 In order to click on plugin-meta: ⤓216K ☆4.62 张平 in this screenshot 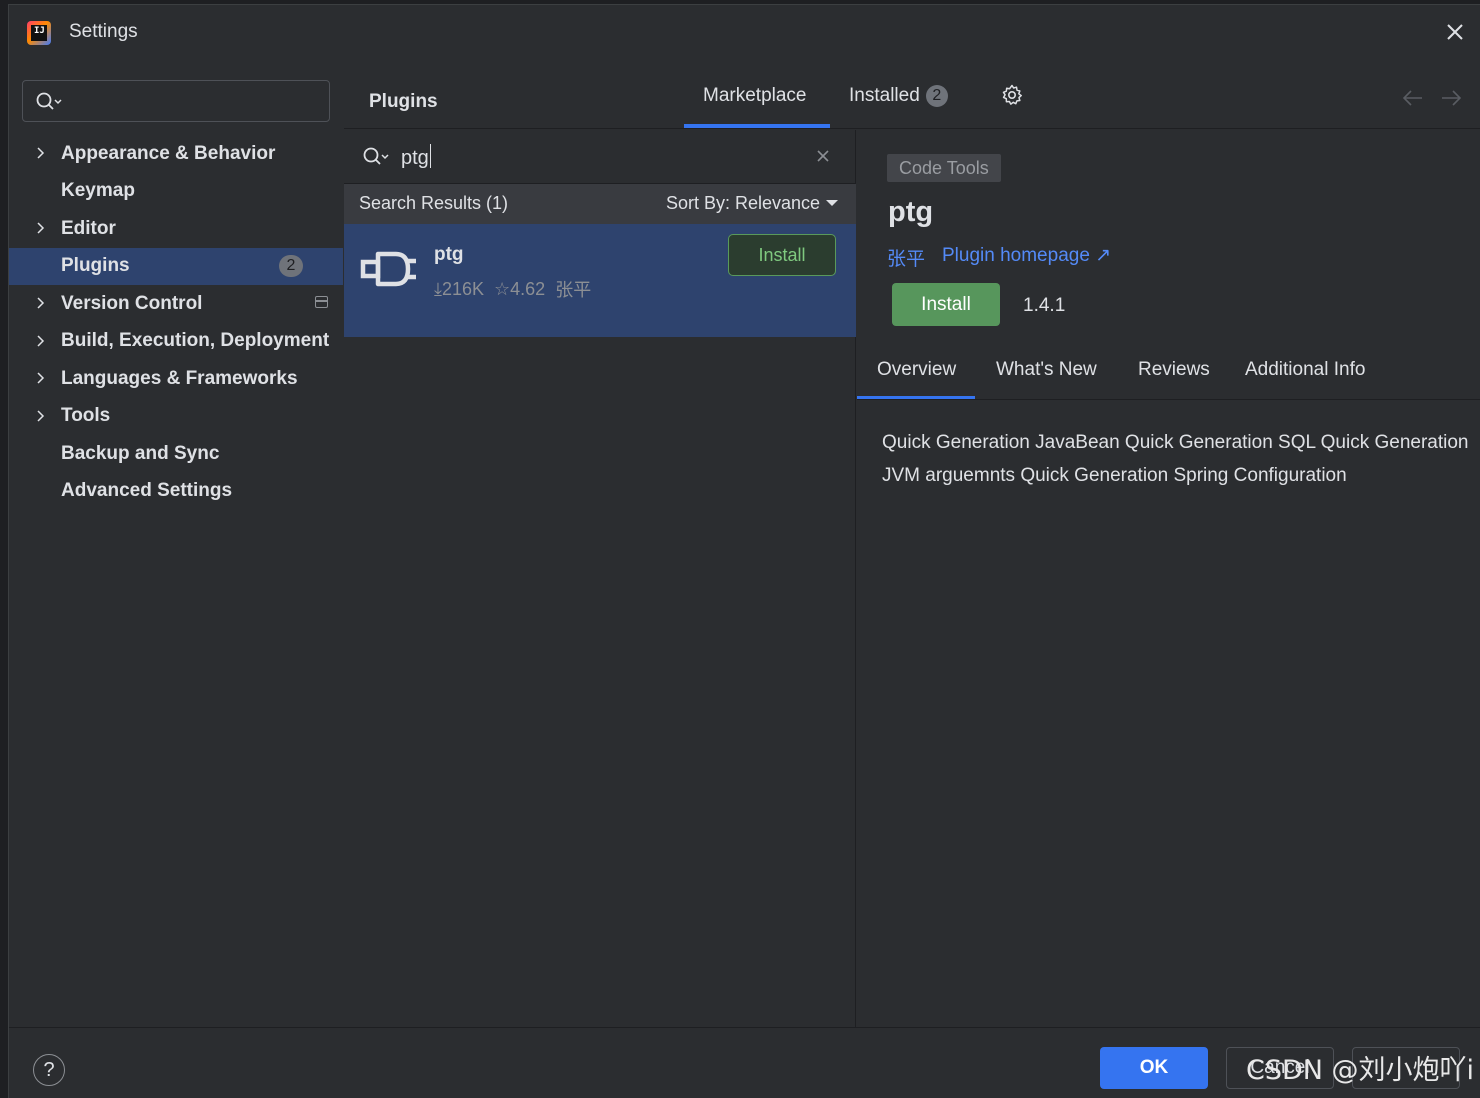, I will do `click(512, 289)`.